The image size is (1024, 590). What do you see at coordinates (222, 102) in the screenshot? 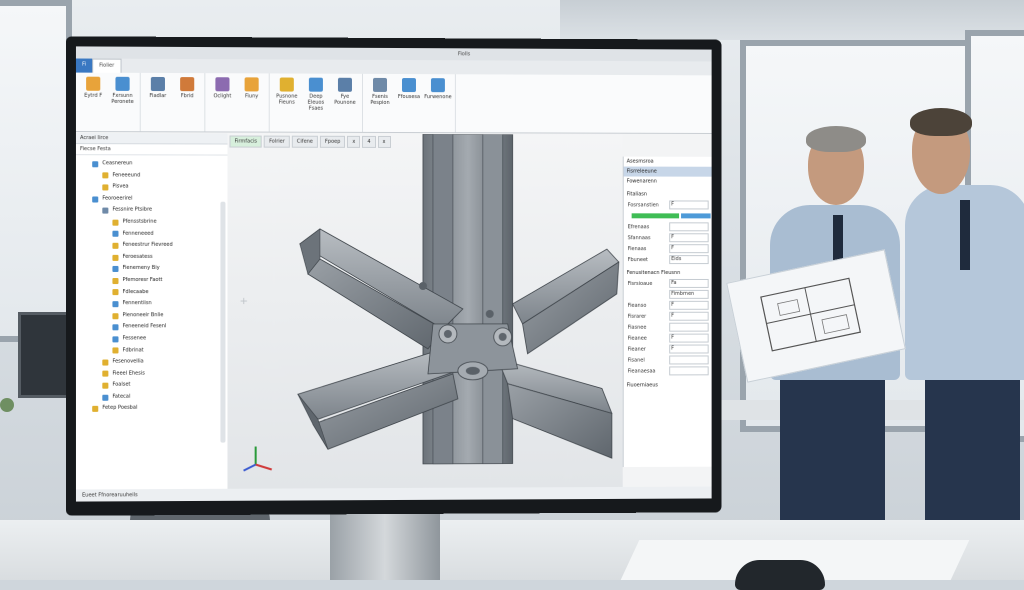
I see `ribbon-button: Oclight` at bounding box center [222, 102].